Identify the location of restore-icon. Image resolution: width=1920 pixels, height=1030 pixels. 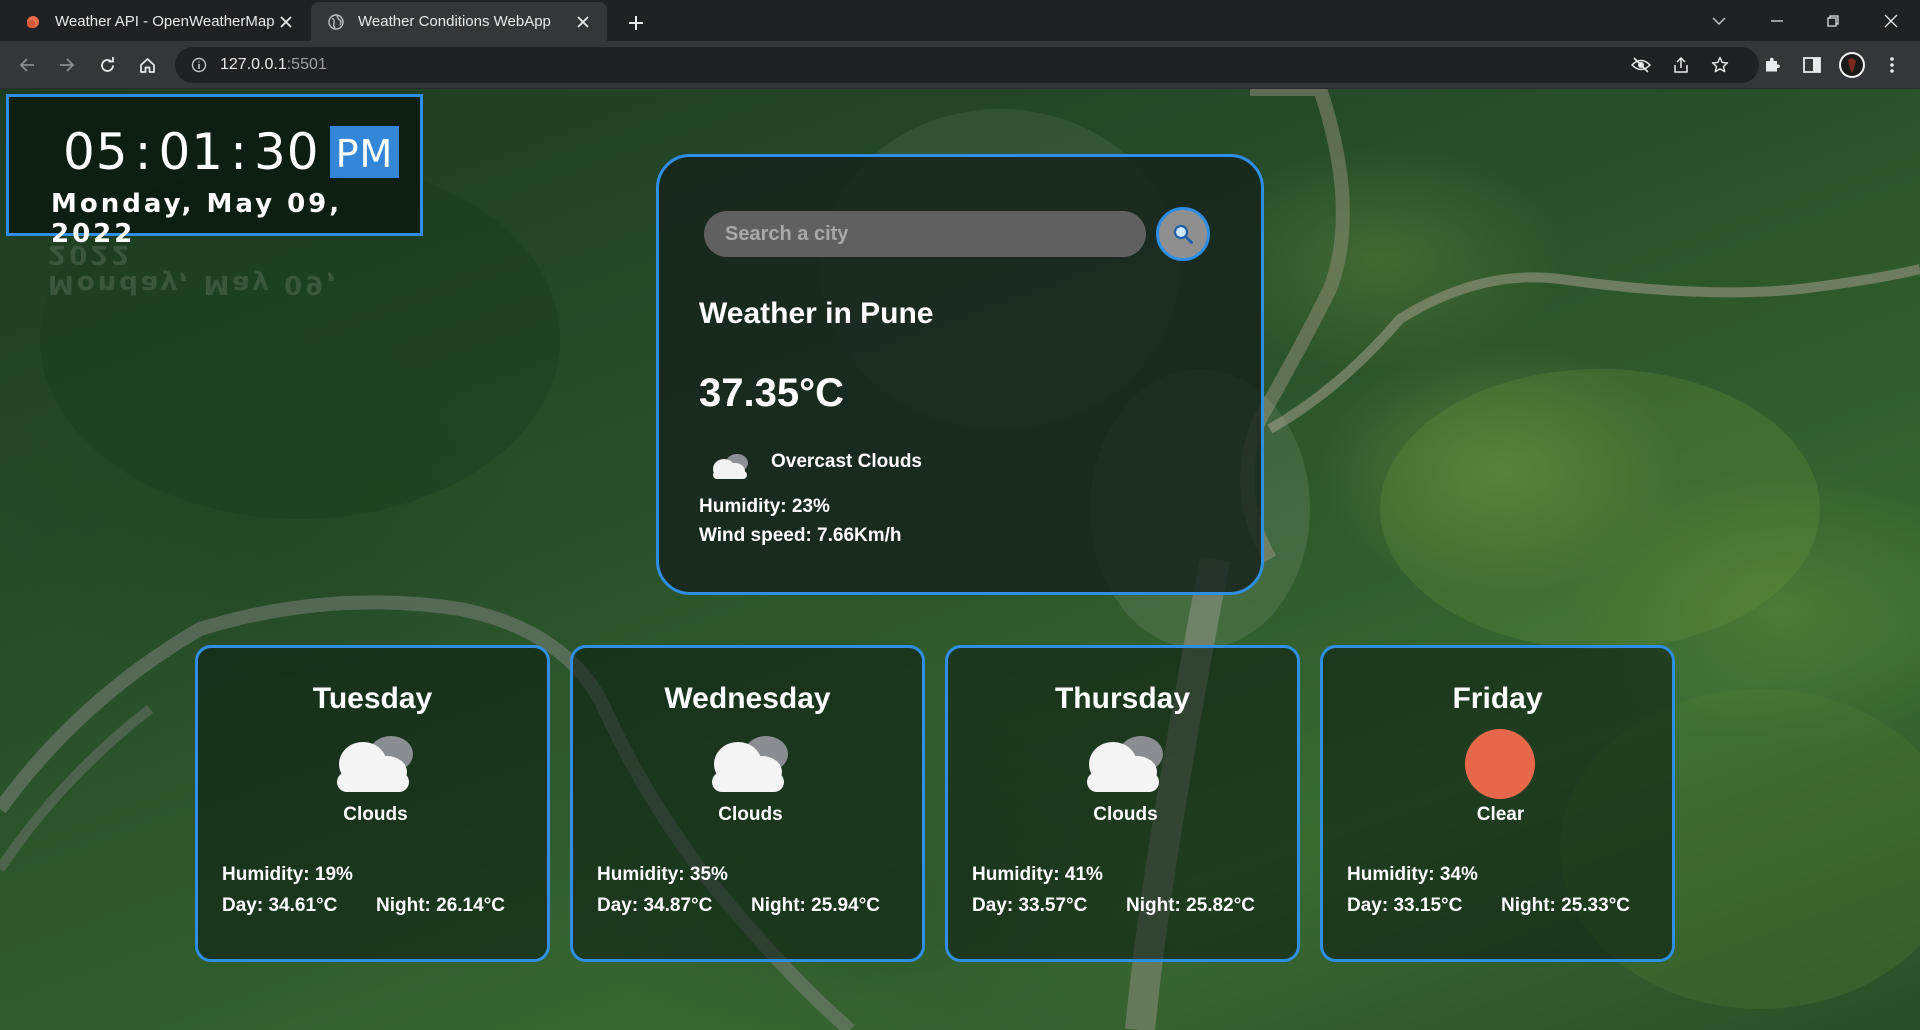
(1833, 20).